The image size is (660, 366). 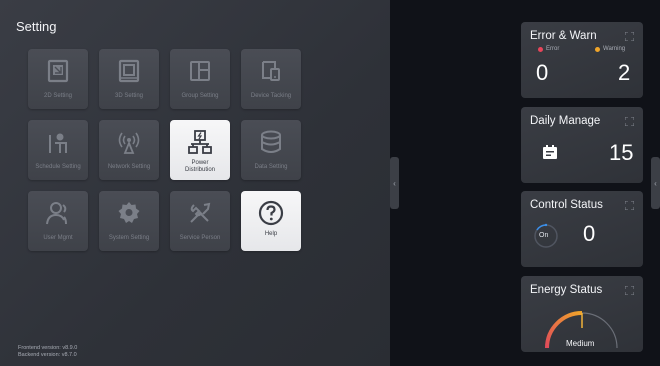 I want to click on card-title: Daily Manage, so click(x=565, y=121).